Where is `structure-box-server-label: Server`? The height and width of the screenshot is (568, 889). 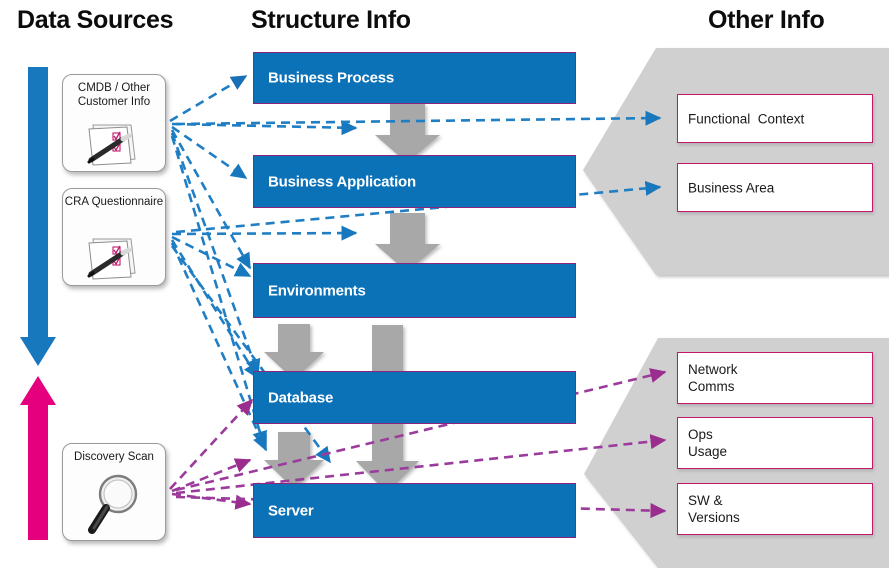 structure-box-server-label: Server is located at coordinates (291, 510).